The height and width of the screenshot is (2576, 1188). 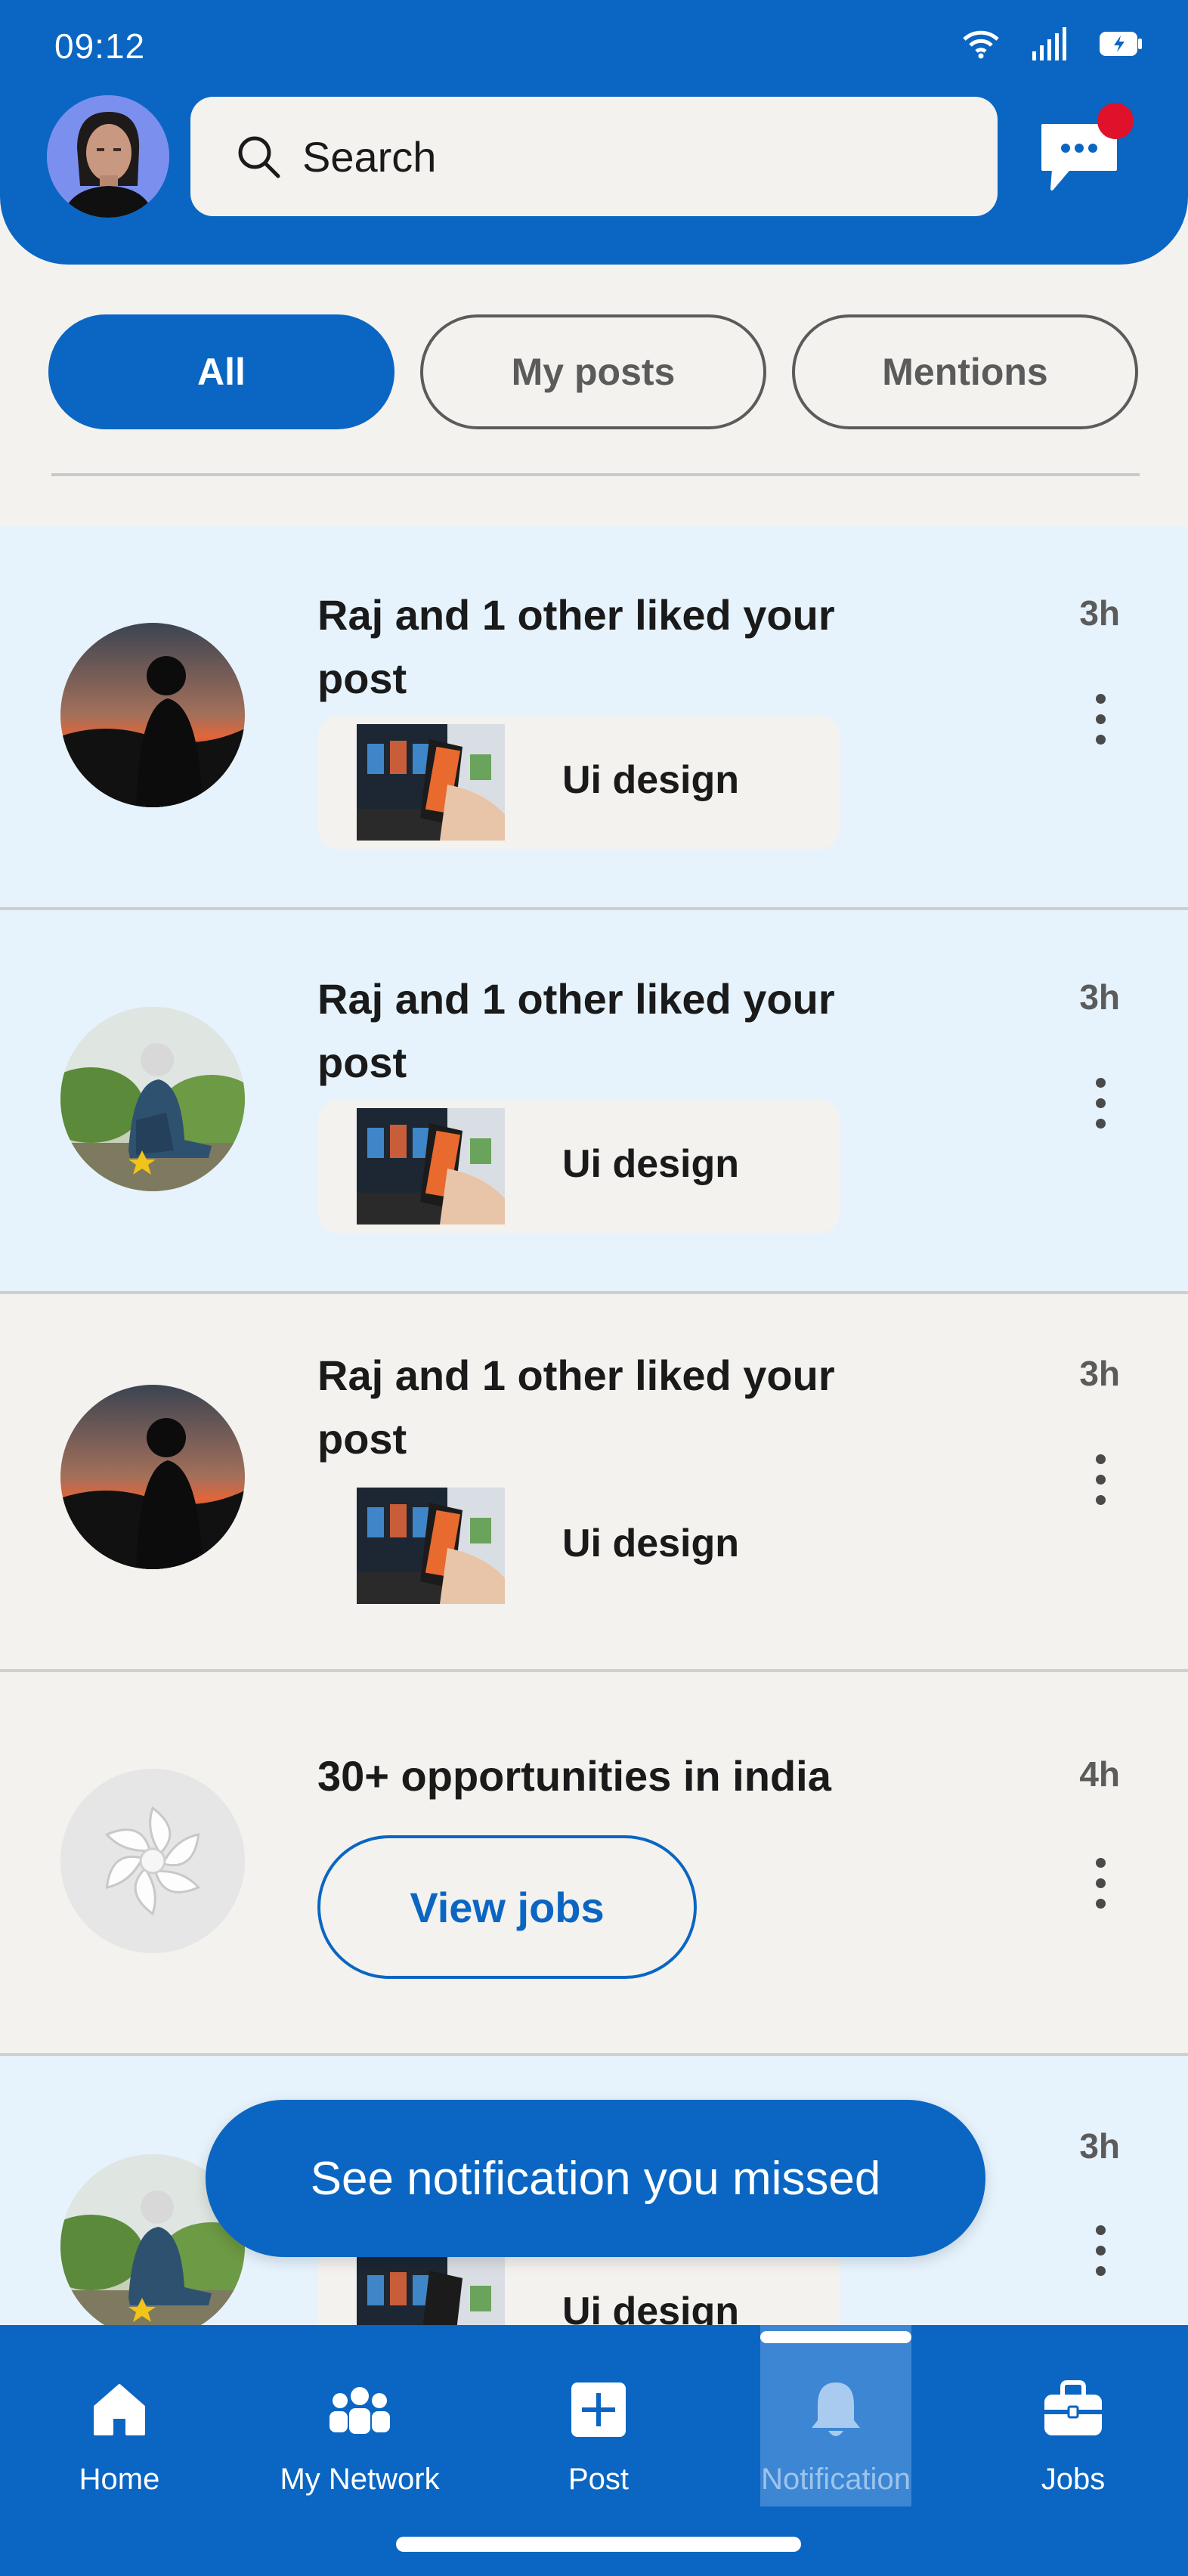 I want to click on nav-home-label: Home, so click(x=120, y=2479).